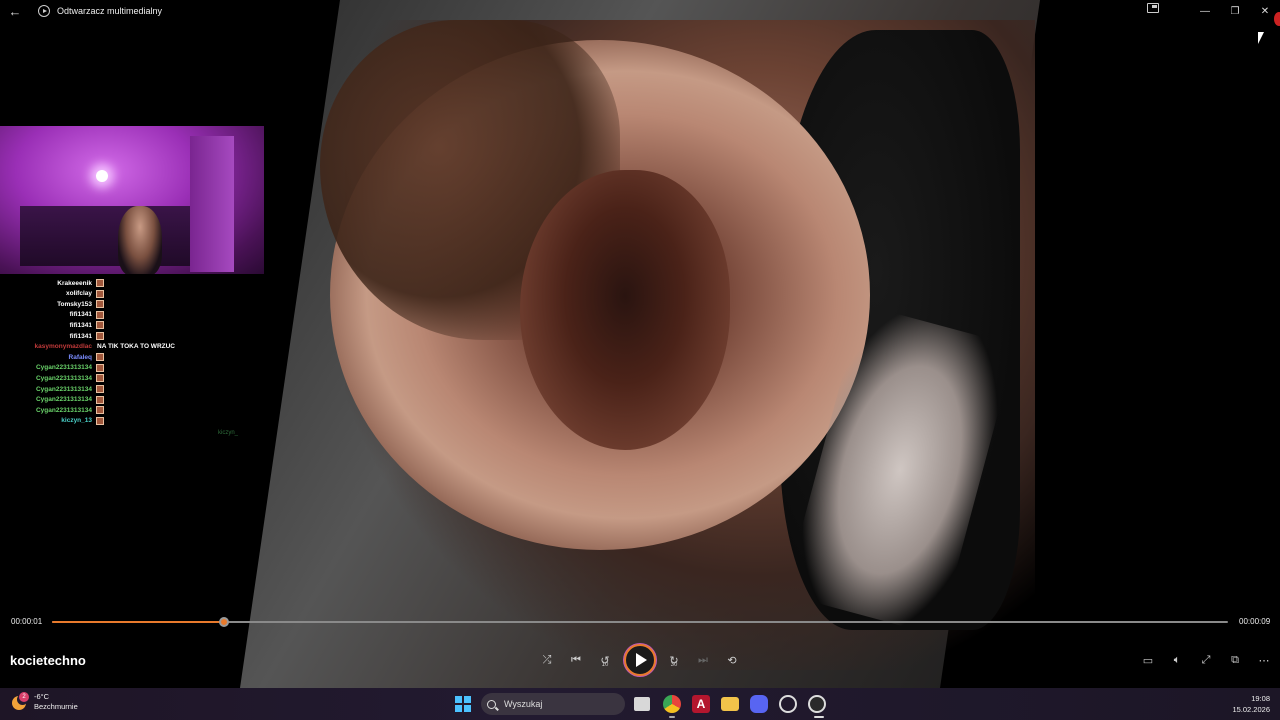  I want to click on adobe-acrobat-icon: A, so click(701, 704).